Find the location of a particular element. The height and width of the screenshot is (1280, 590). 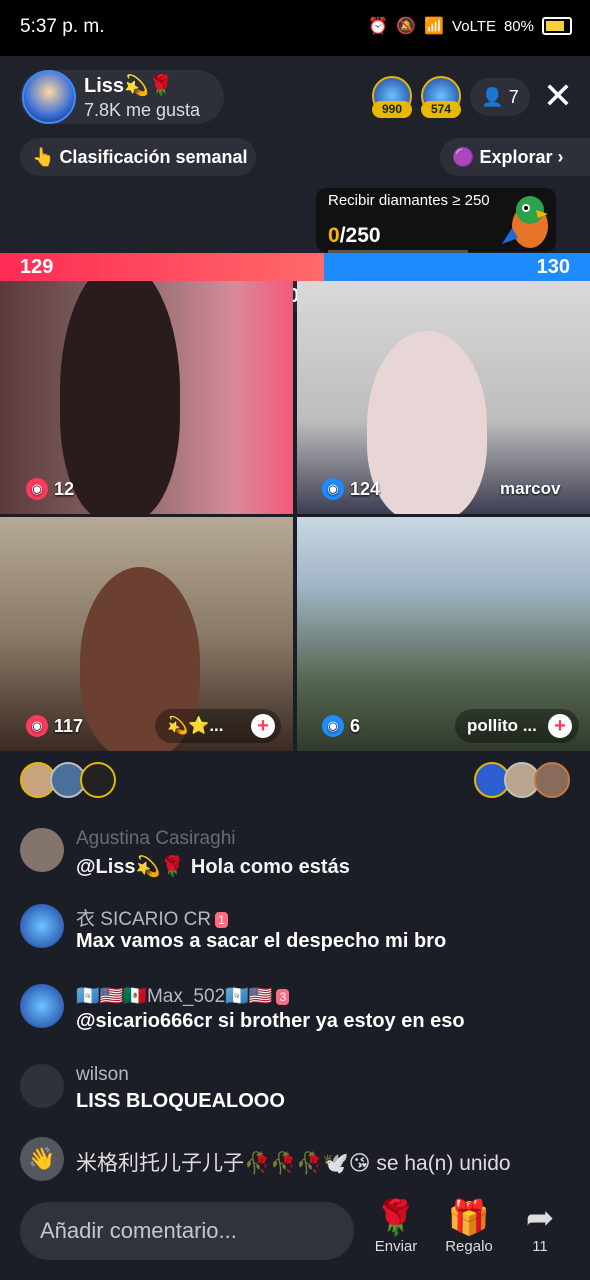

chat-username: 衣 SICARIO CR 1 is located at coordinates (152, 917).